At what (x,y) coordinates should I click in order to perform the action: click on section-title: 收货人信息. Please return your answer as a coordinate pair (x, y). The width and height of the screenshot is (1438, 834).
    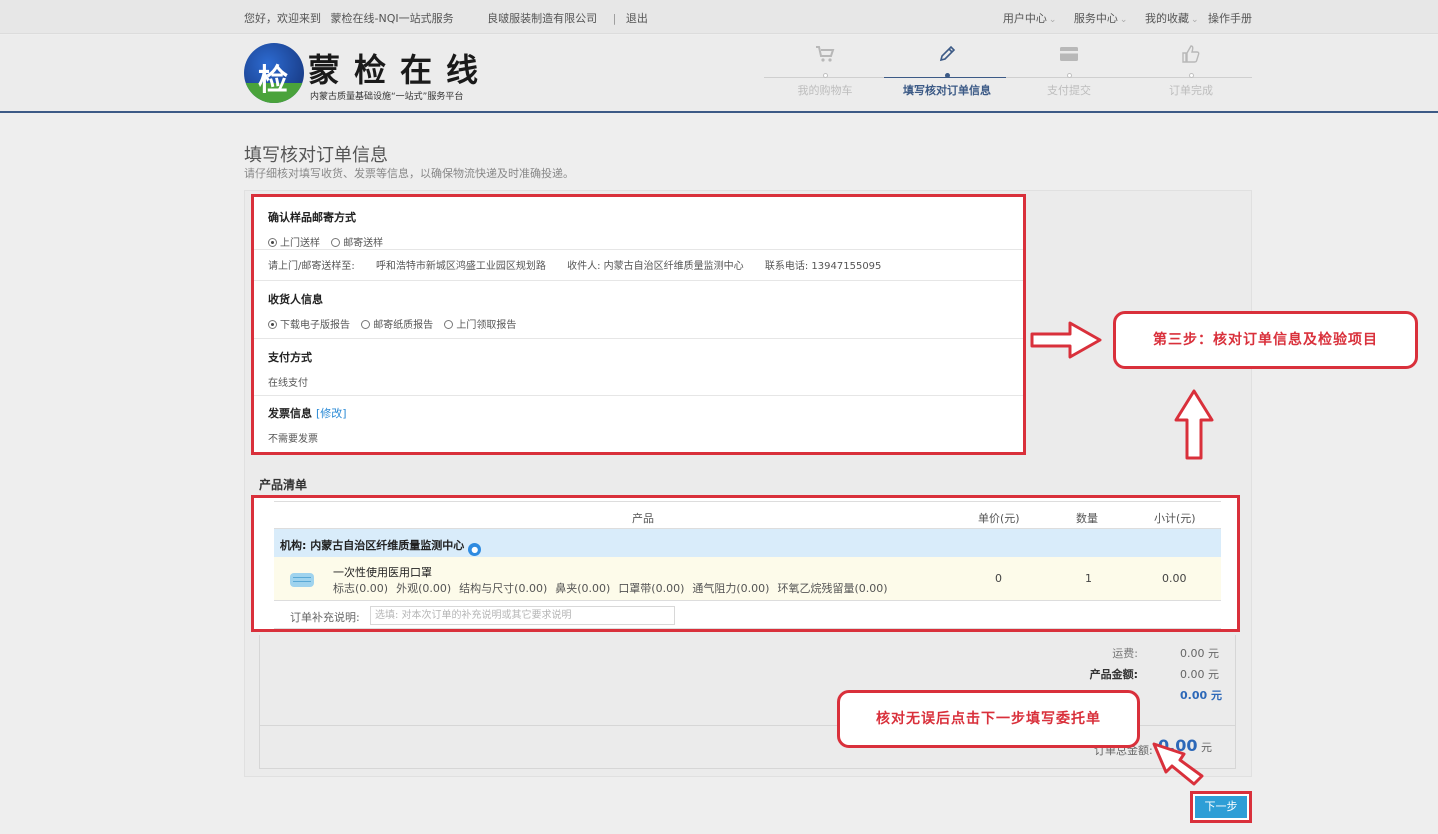
    Looking at the image, I should click on (295, 299).